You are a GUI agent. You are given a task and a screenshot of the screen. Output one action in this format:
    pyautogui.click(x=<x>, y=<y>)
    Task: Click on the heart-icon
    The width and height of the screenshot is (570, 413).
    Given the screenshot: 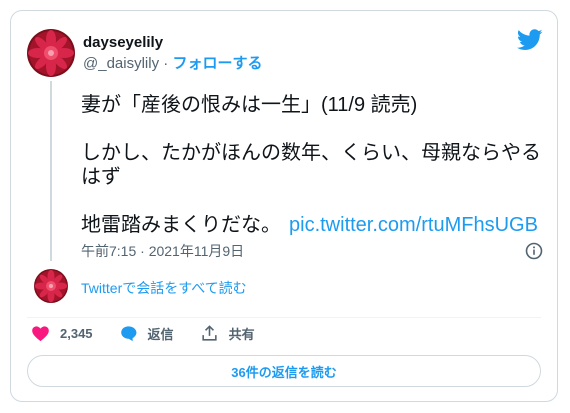 What is the action you would take?
    pyautogui.click(x=40, y=333)
    